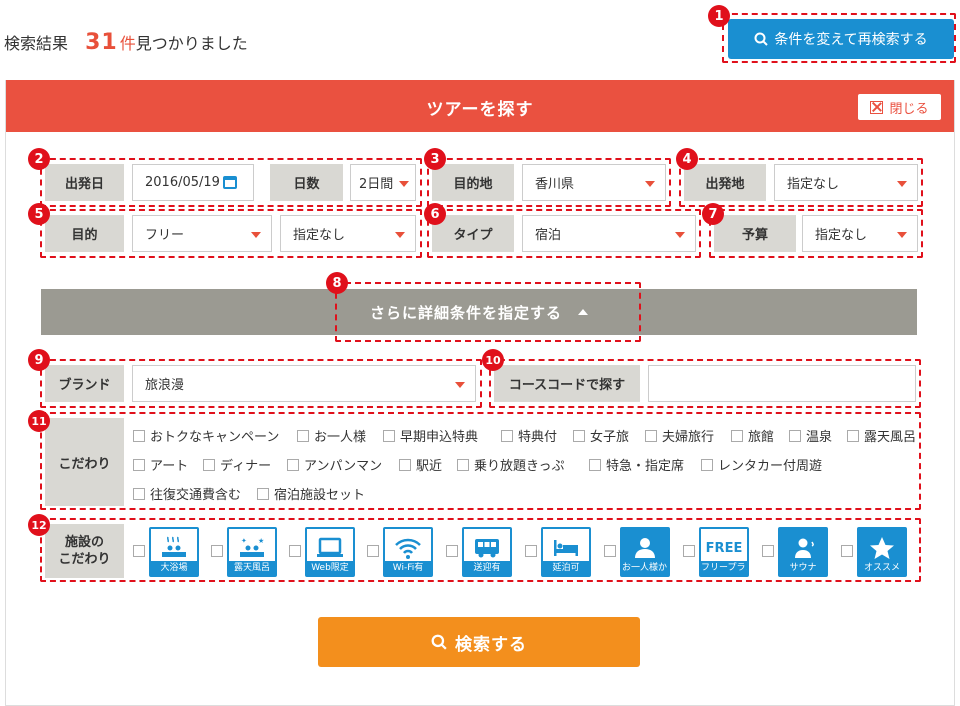 This screenshot has width=960, height=706. I want to click on facility-caption: オススメ, so click(882, 568).